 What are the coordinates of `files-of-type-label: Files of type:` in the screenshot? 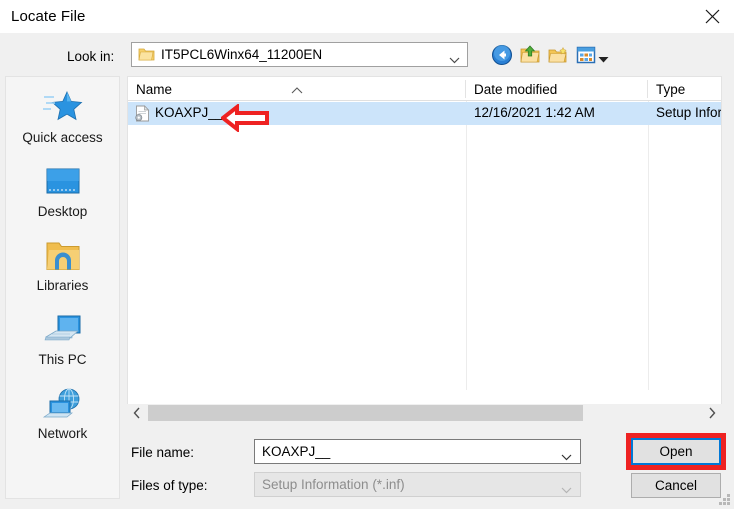 It's located at (169, 485).